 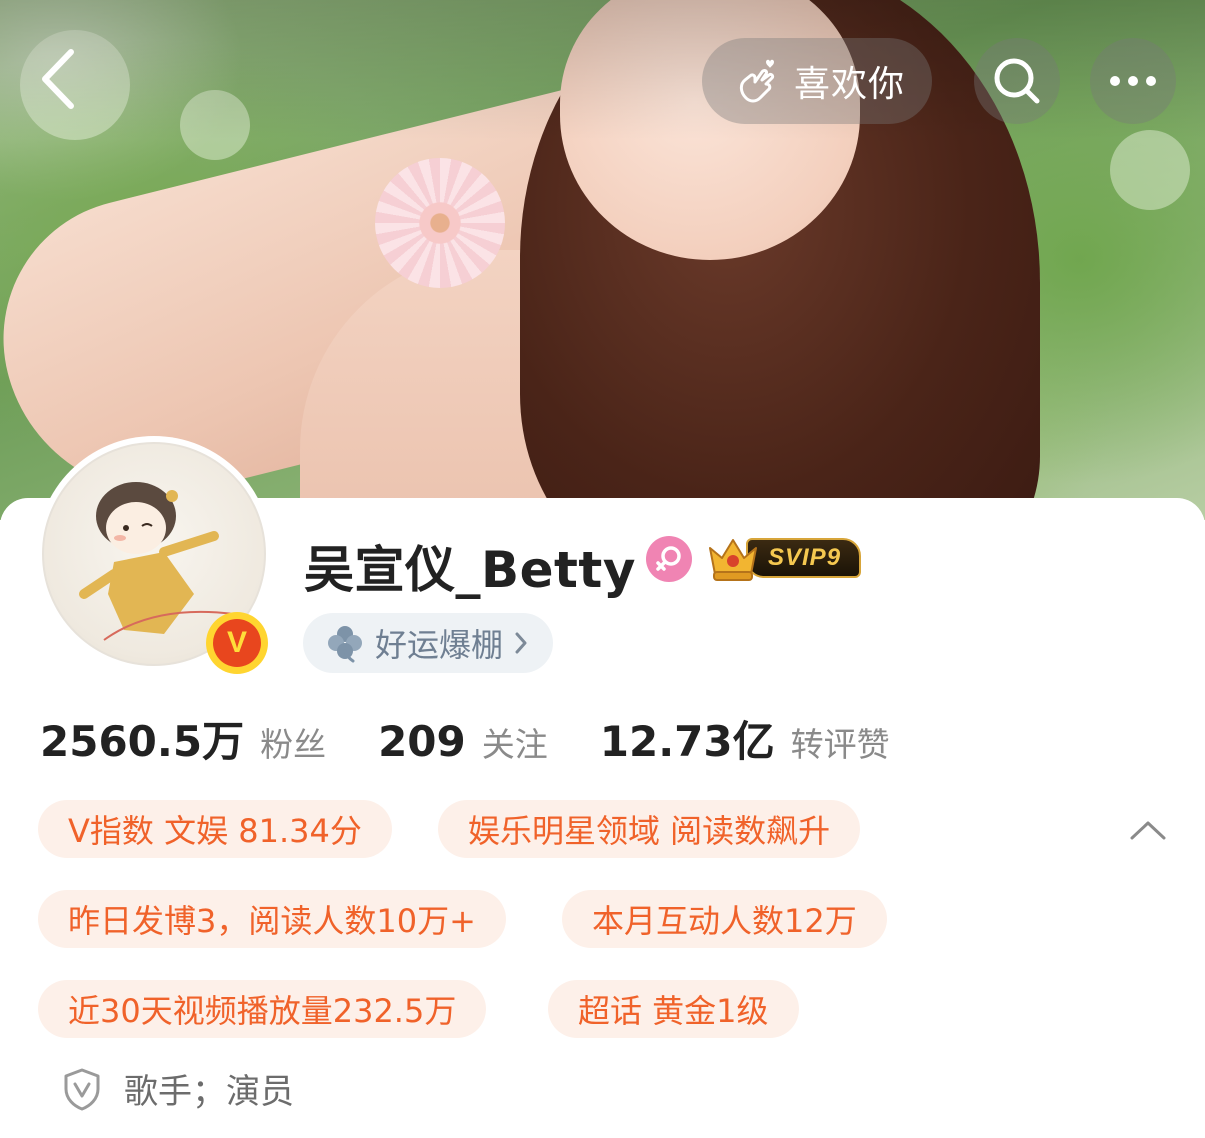 I want to click on verification-bio: 歌手；演员, so click(x=178, y=1088).